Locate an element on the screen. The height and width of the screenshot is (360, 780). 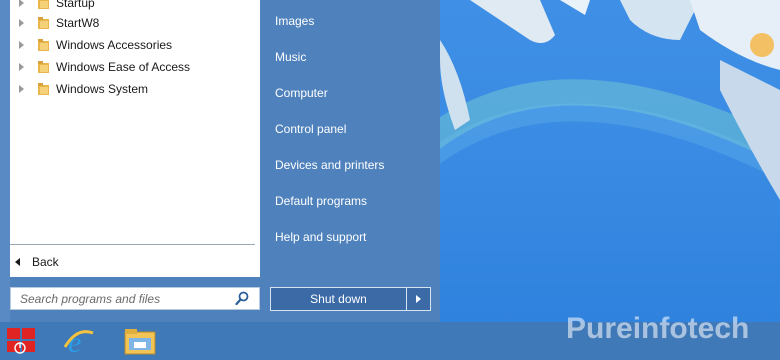
program-folder-windows-ease-of-access: Windows Ease of Access is located at coordinates (135, 67).